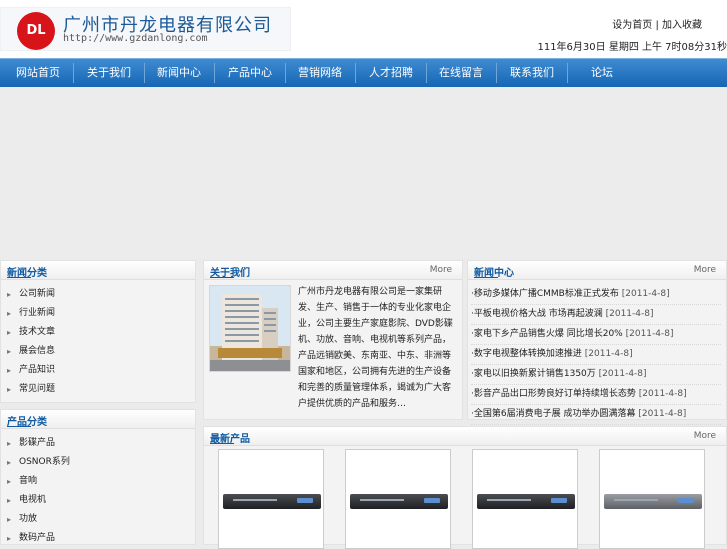  Describe the element at coordinates (31, 313) in the screenshot. I see `news-category-item: 行业新闻` at that location.